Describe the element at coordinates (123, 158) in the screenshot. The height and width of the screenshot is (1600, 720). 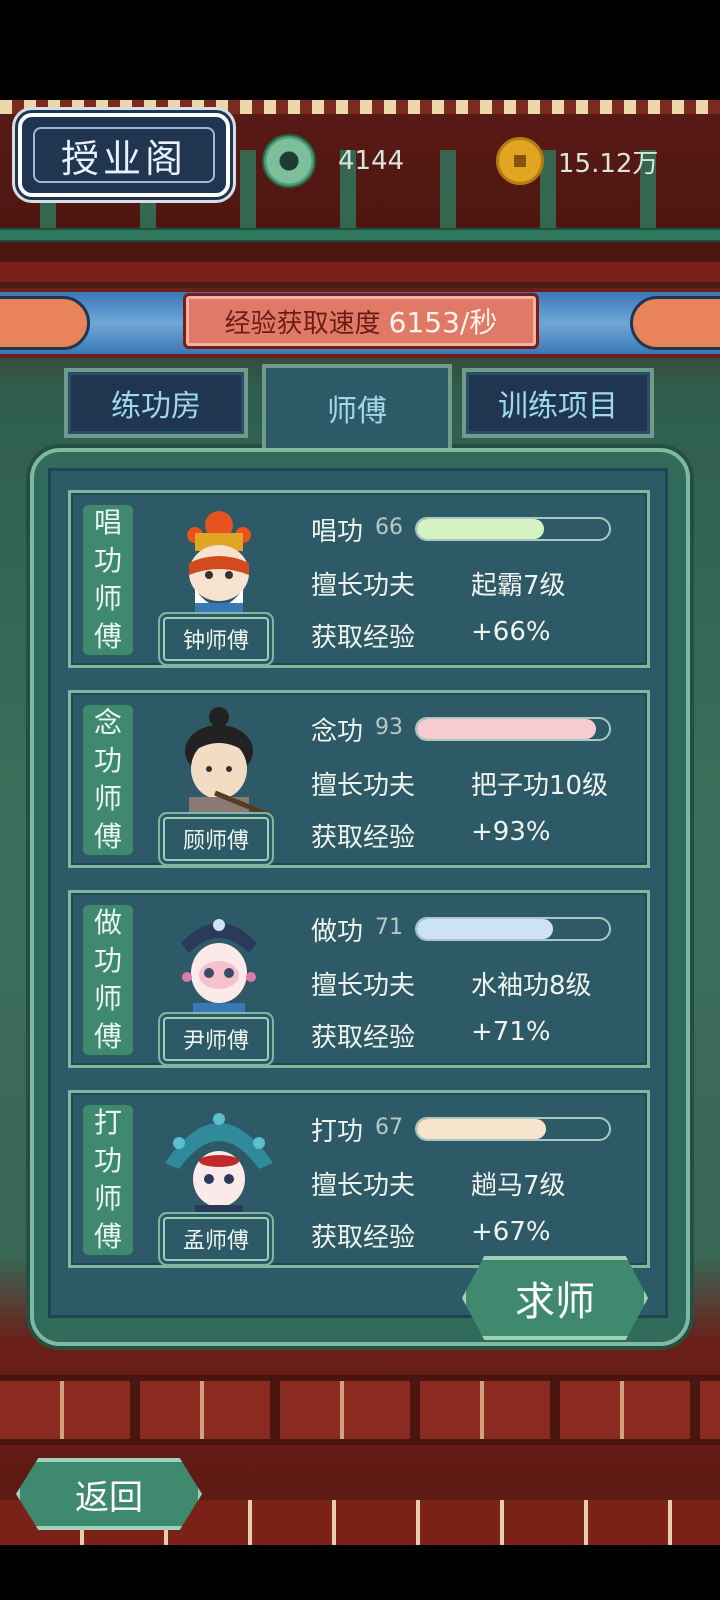
I see `page-title: 授业阁` at that location.